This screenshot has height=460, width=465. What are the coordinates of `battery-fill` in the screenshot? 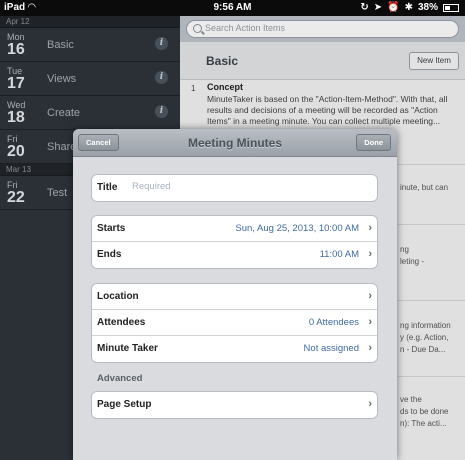 It's located at (447, 7).